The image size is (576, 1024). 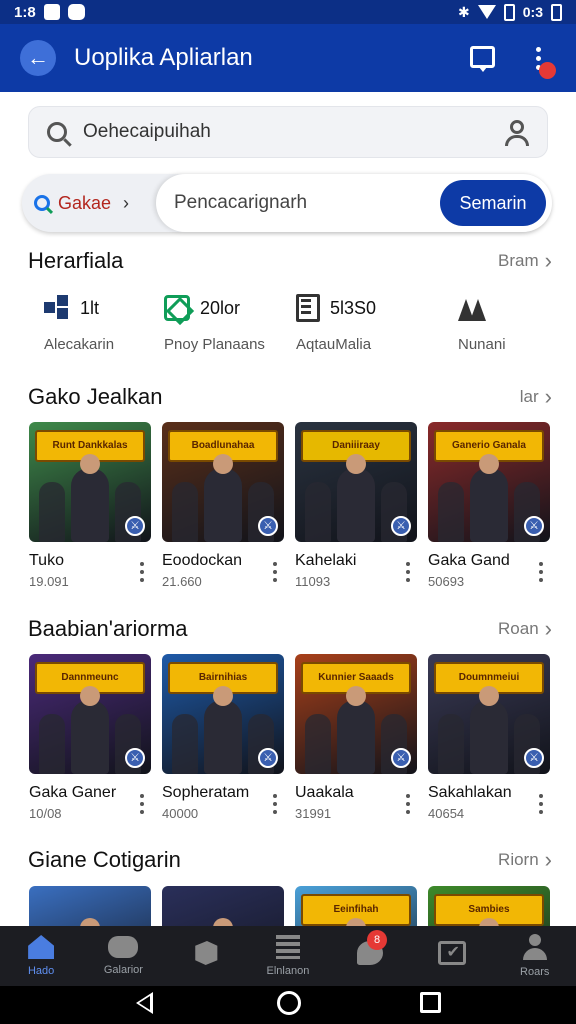 What do you see at coordinates (517, 133) in the screenshot?
I see `account-icon` at bounding box center [517, 133].